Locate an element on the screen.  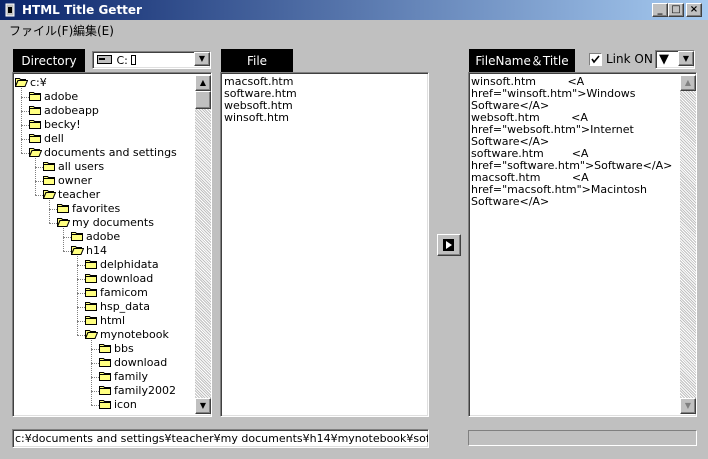
tree-item-label: famicom is located at coordinates (124, 292).